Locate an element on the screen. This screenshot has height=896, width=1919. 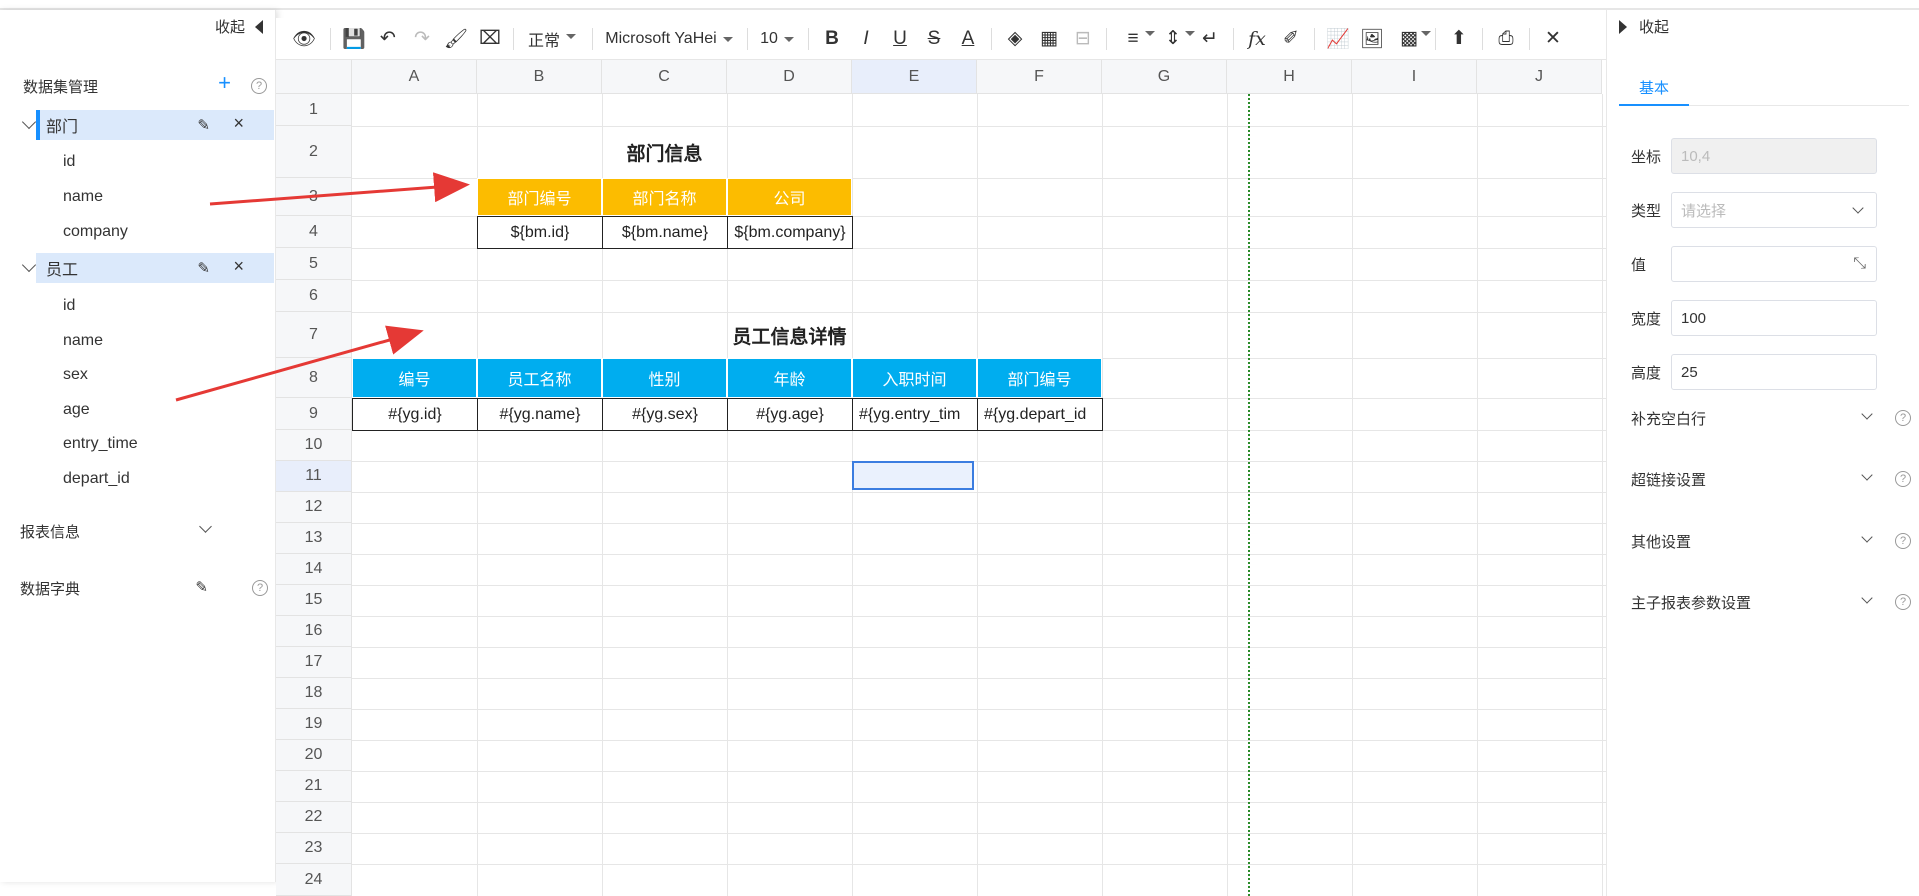
column-header: E is located at coordinates (914, 77).